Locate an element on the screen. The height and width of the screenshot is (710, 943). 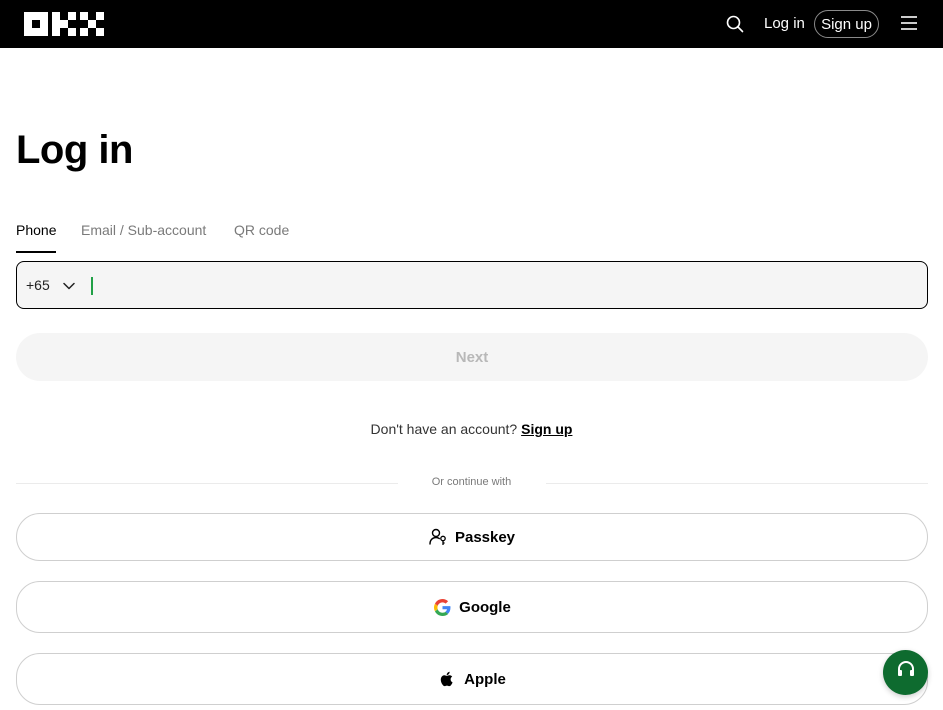
hamburger-menu-icon is located at coordinates (909, 23).